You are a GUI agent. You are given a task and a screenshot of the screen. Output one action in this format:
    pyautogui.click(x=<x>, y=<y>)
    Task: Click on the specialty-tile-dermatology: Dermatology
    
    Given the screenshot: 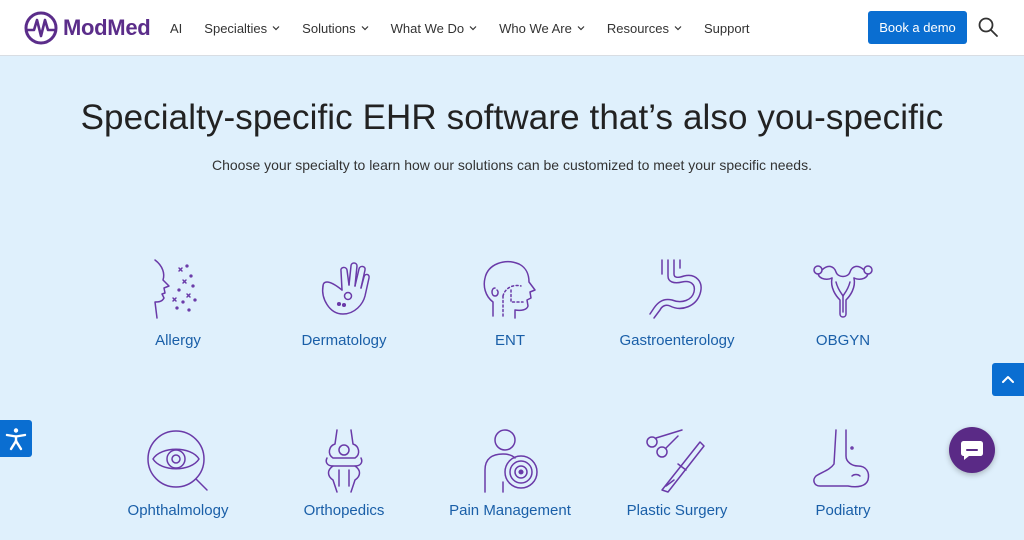 What is the action you would take?
    pyautogui.click(x=344, y=316)
    